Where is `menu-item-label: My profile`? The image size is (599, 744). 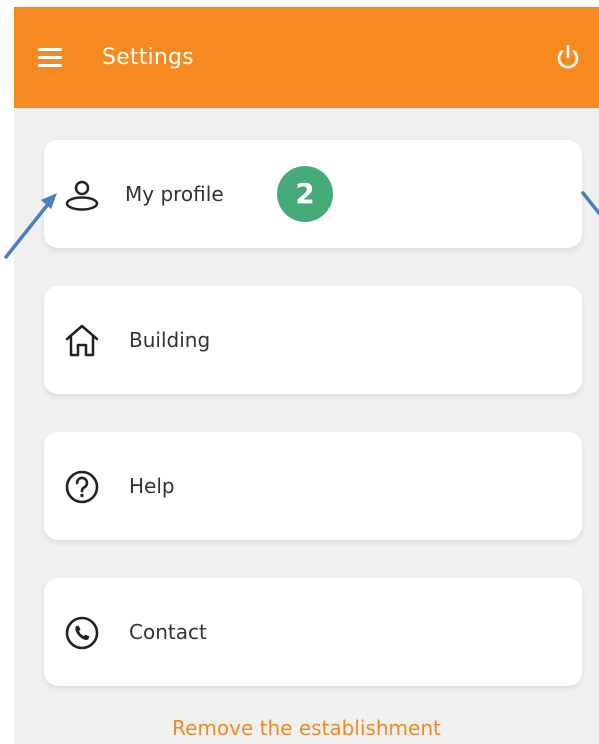 menu-item-label: My profile is located at coordinates (174, 194).